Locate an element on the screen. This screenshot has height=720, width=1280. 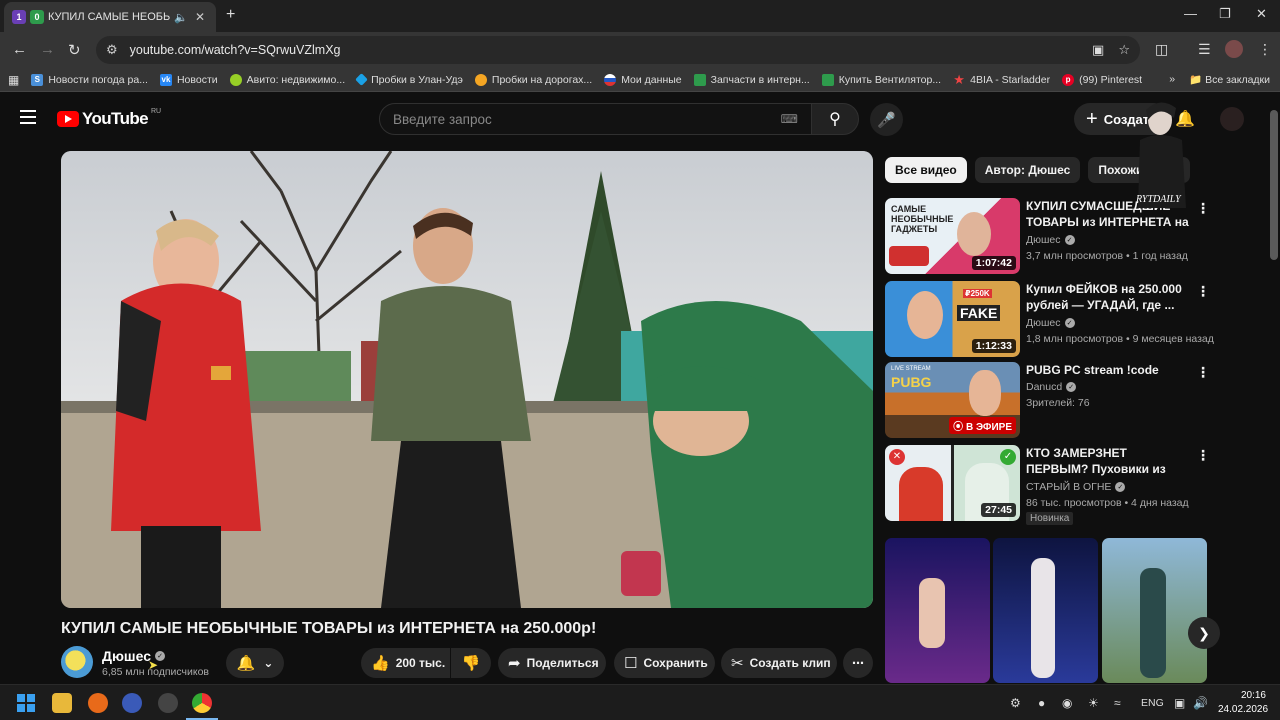
new-badge: Новинка is located at coordinates (1050, 518).